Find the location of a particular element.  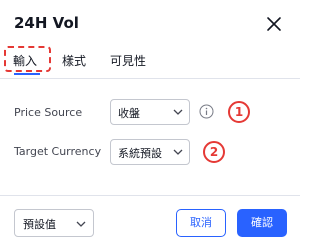

target-currency-value: 系統預設 is located at coordinates (140, 153).